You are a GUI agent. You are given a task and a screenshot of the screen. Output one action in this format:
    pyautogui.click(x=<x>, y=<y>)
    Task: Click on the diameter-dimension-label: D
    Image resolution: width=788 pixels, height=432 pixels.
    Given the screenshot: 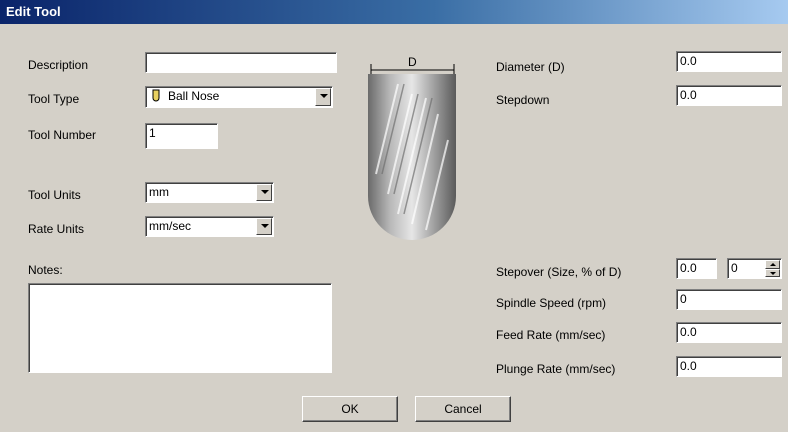 What is the action you would take?
    pyautogui.click(x=412, y=62)
    